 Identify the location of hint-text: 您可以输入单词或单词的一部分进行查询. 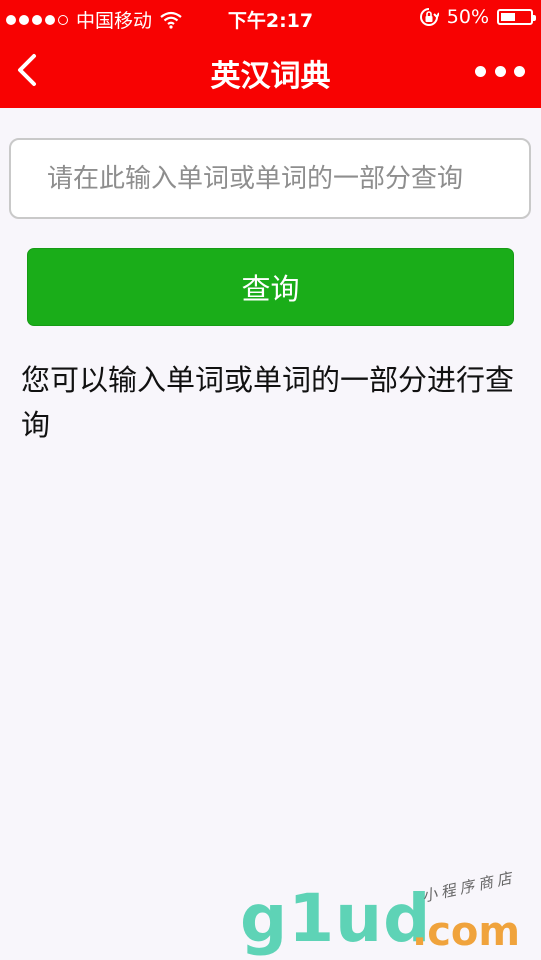
(268, 402).